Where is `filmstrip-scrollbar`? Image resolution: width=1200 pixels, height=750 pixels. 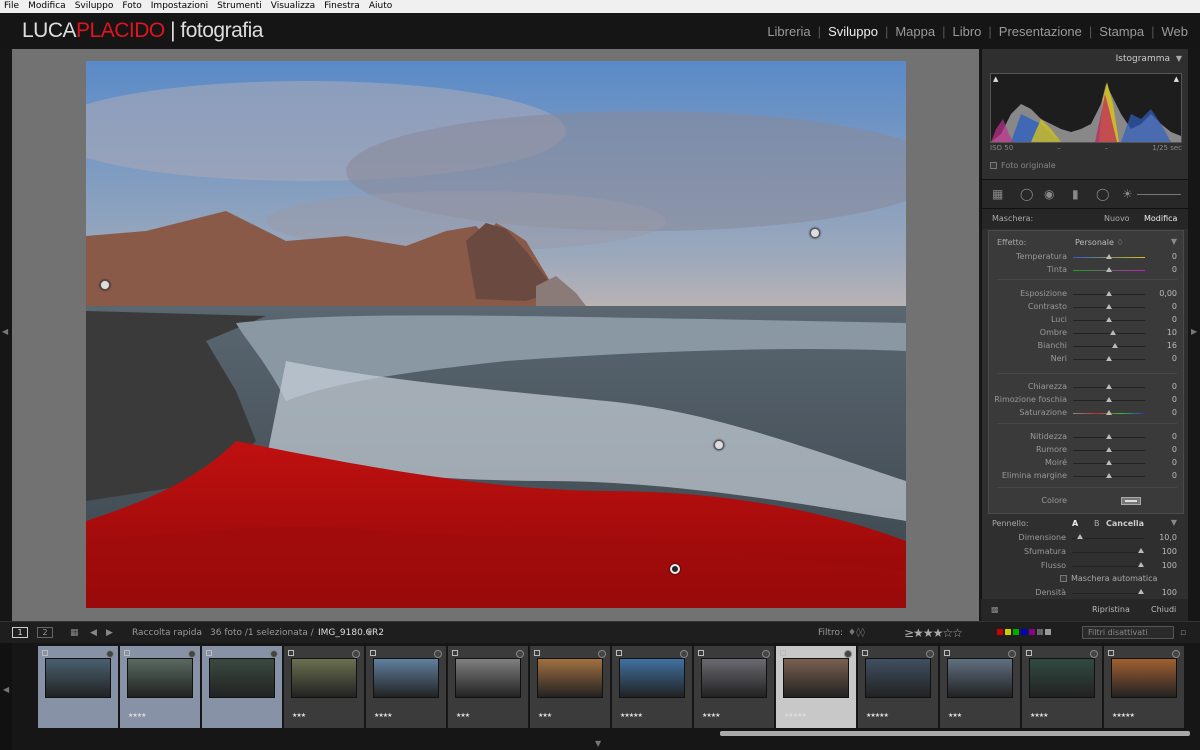
filmstrip-scrollbar is located at coordinates (955, 733).